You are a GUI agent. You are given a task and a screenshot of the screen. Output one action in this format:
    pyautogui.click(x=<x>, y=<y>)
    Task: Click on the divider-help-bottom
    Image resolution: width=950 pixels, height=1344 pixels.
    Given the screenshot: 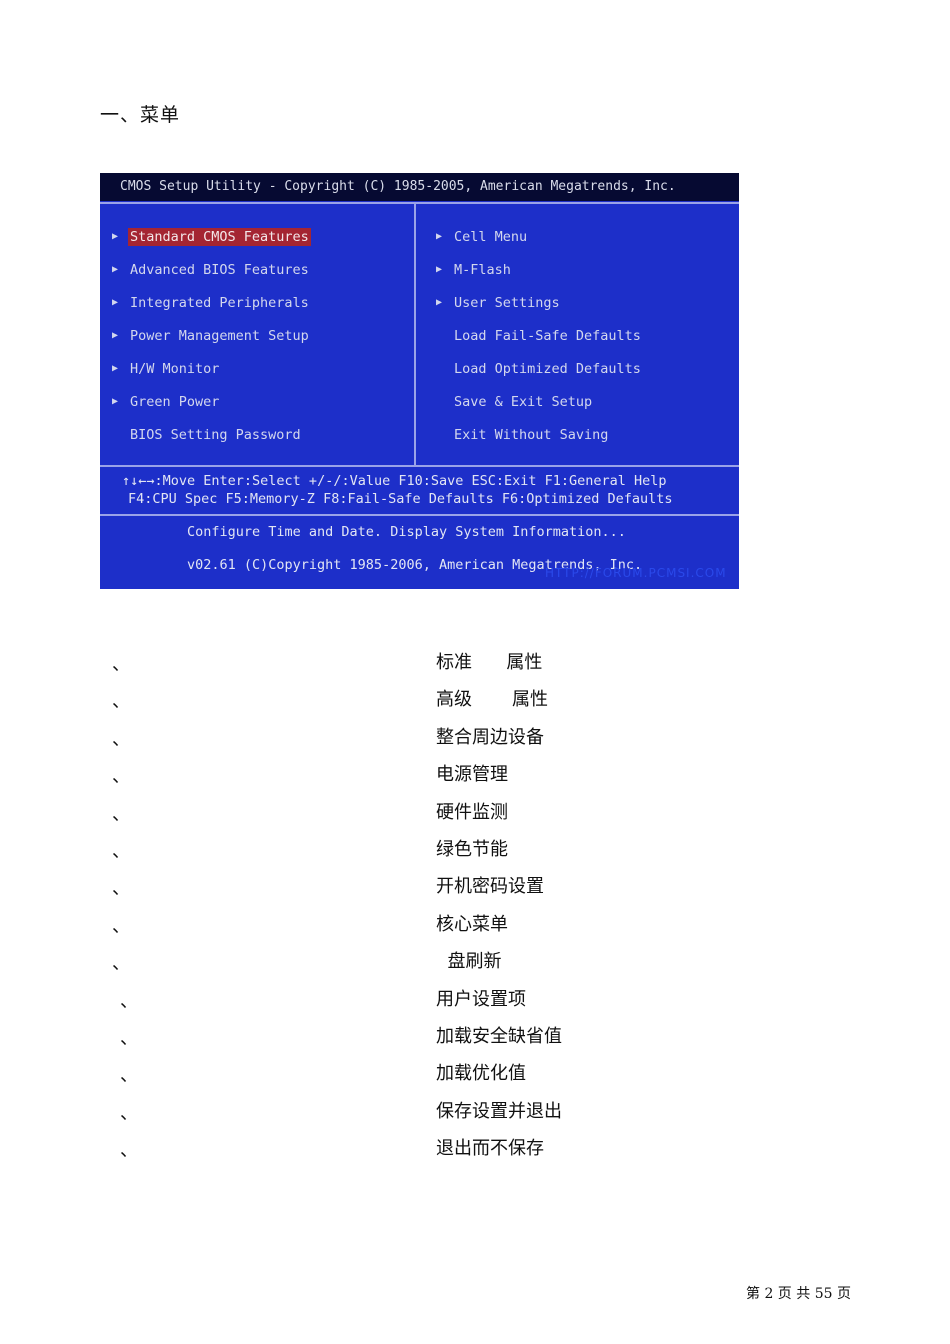 What is the action you would take?
    pyautogui.click(x=419, y=515)
    